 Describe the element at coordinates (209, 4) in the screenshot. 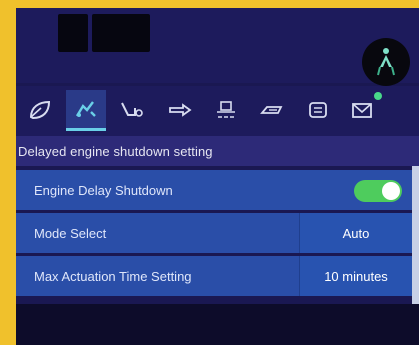

I see `device-bezel-top` at that location.